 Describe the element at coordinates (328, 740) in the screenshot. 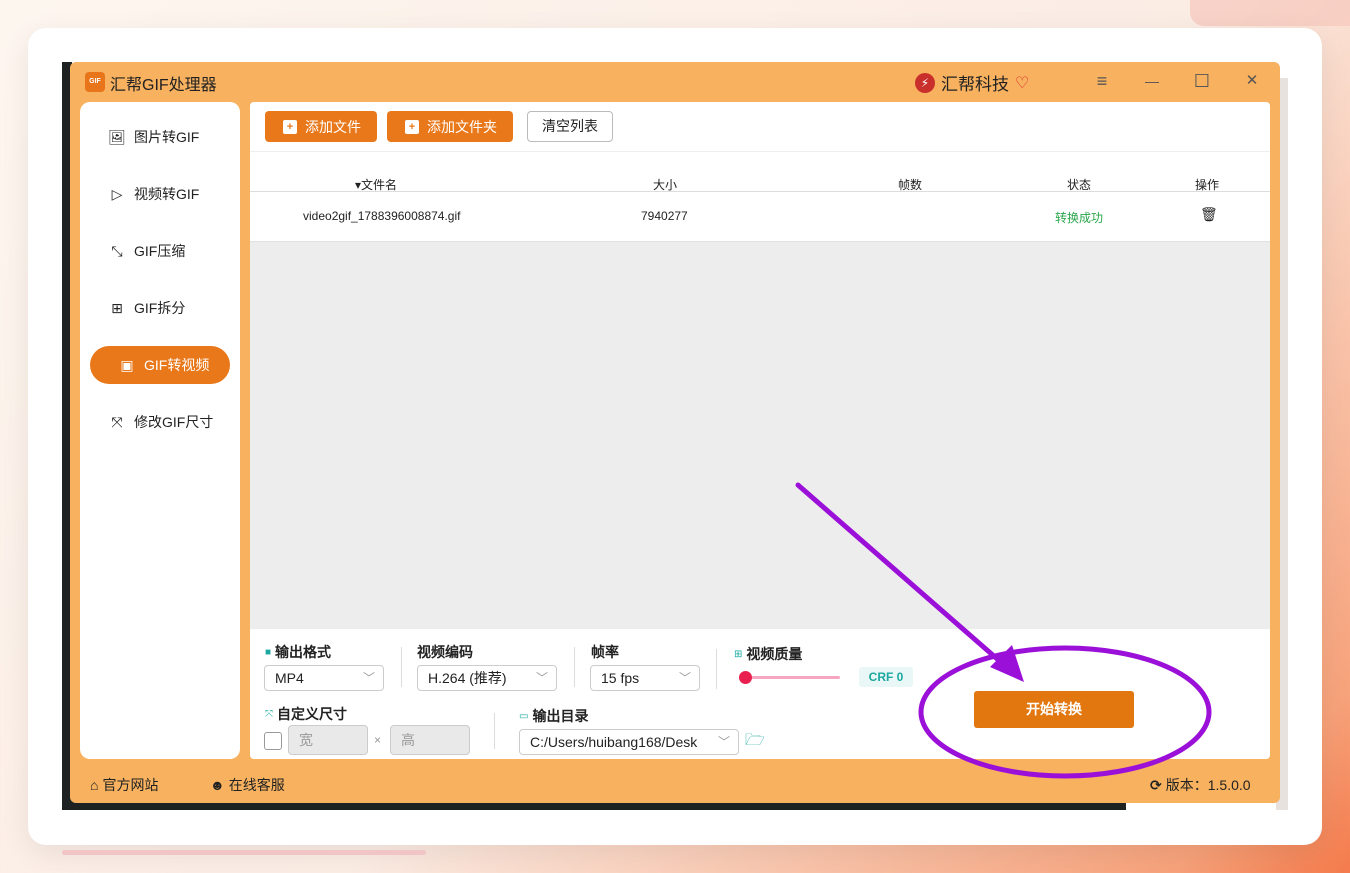

I see `width-input: 宽` at that location.